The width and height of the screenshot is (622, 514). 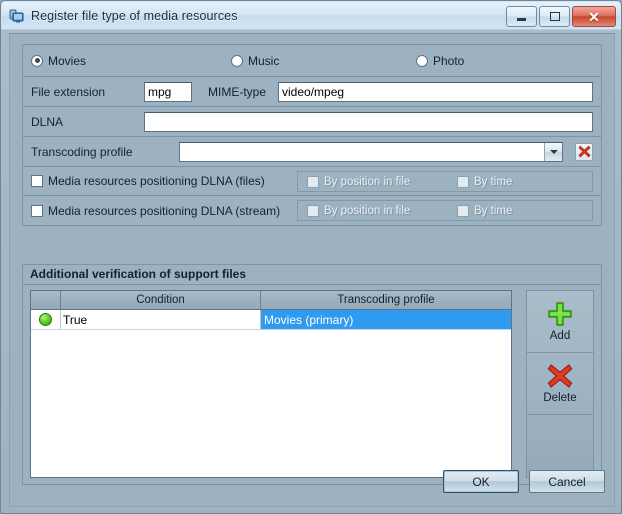 I want to click on checkbox-stream-by-position-icon, so click(x=313, y=210).